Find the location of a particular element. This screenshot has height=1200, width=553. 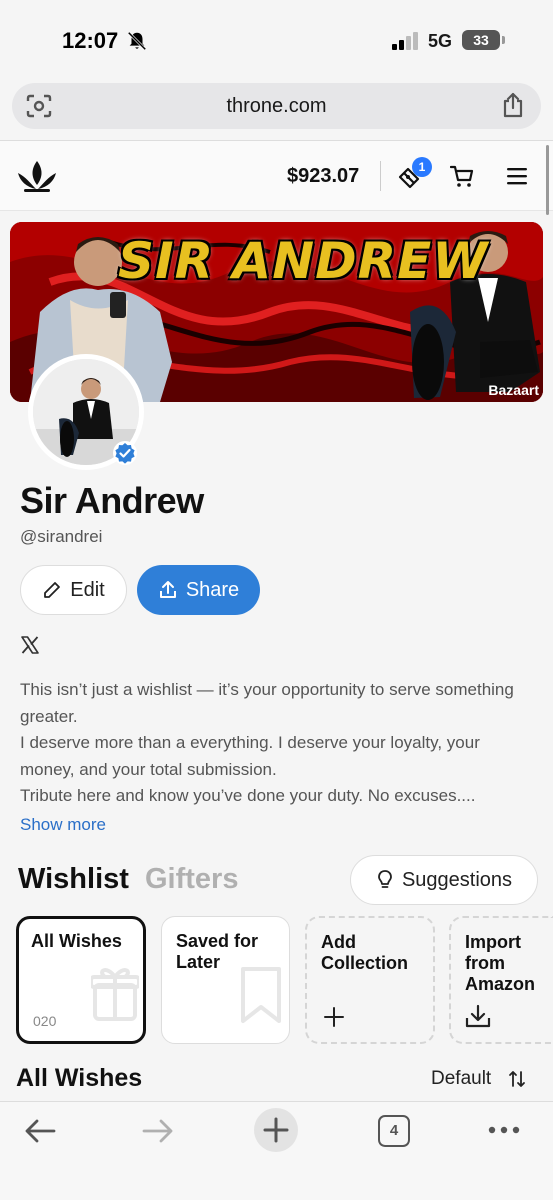

suggestions-label: Suggestions is located at coordinates (457, 879).